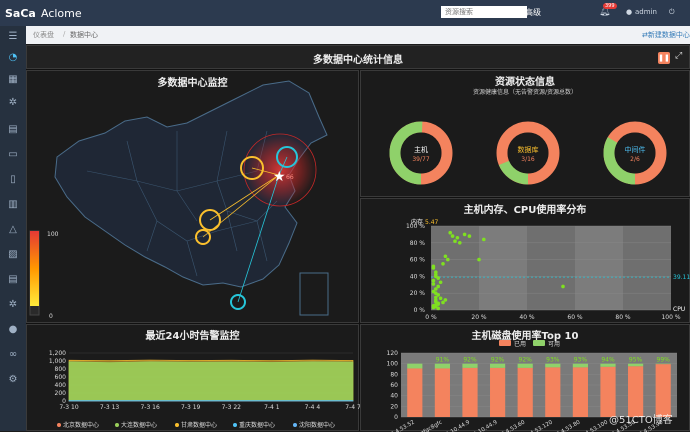  Describe the element at coordinates (420, 310) in the screenshot. I see `scatter-y-tick: 0 %` at that location.